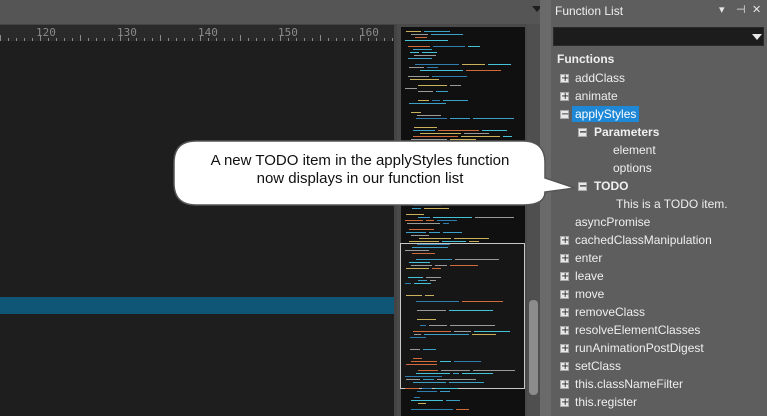 The width and height of the screenshot is (767, 416). Describe the element at coordinates (660, 403) in the screenshot. I see `tree-item-register: + this.register` at that location.